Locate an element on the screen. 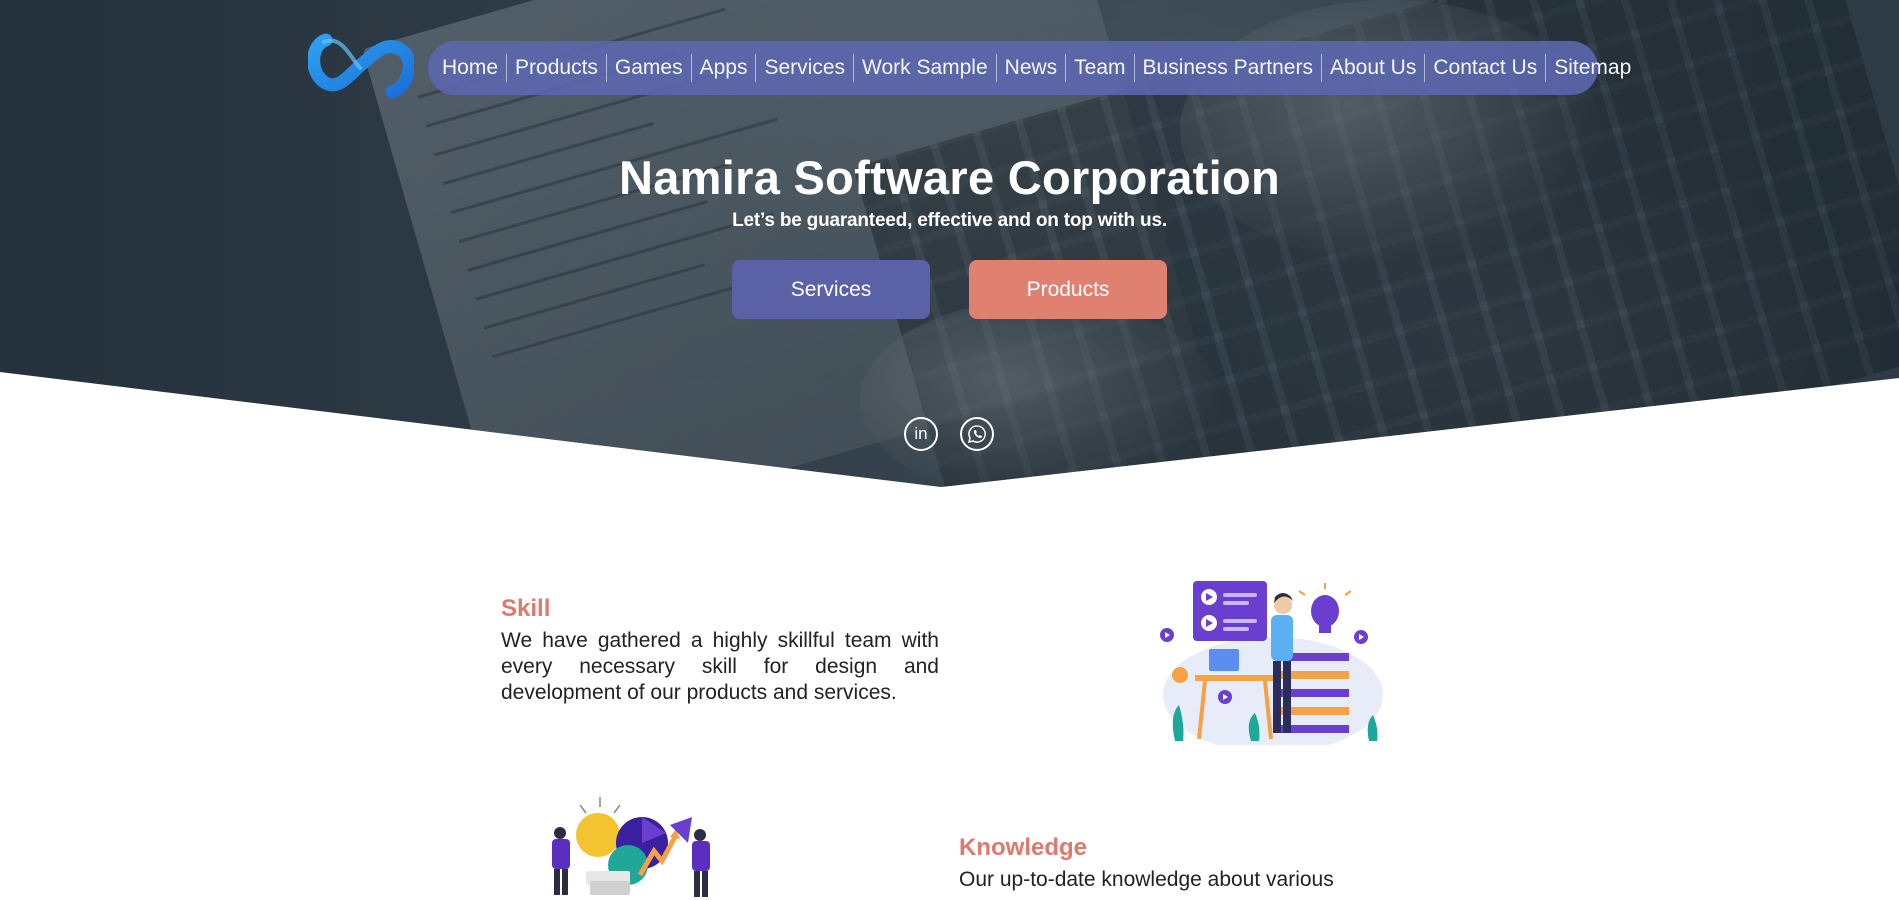 This screenshot has height=900, width=1899. logo-icon is located at coordinates (361, 65).